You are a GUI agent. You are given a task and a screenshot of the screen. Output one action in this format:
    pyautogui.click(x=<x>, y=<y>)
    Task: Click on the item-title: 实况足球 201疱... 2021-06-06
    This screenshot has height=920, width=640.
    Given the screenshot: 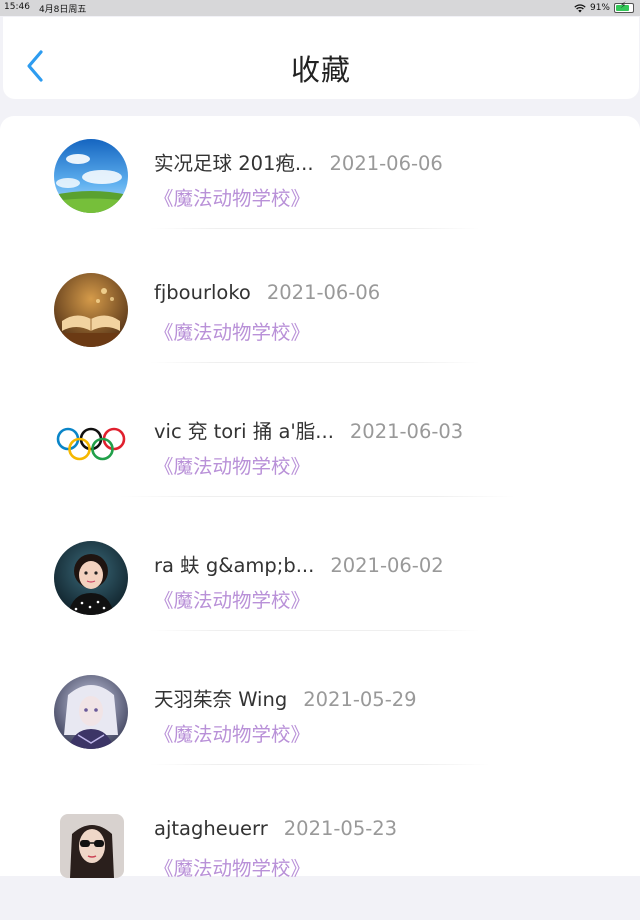 What is the action you would take?
    pyautogui.click(x=298, y=161)
    